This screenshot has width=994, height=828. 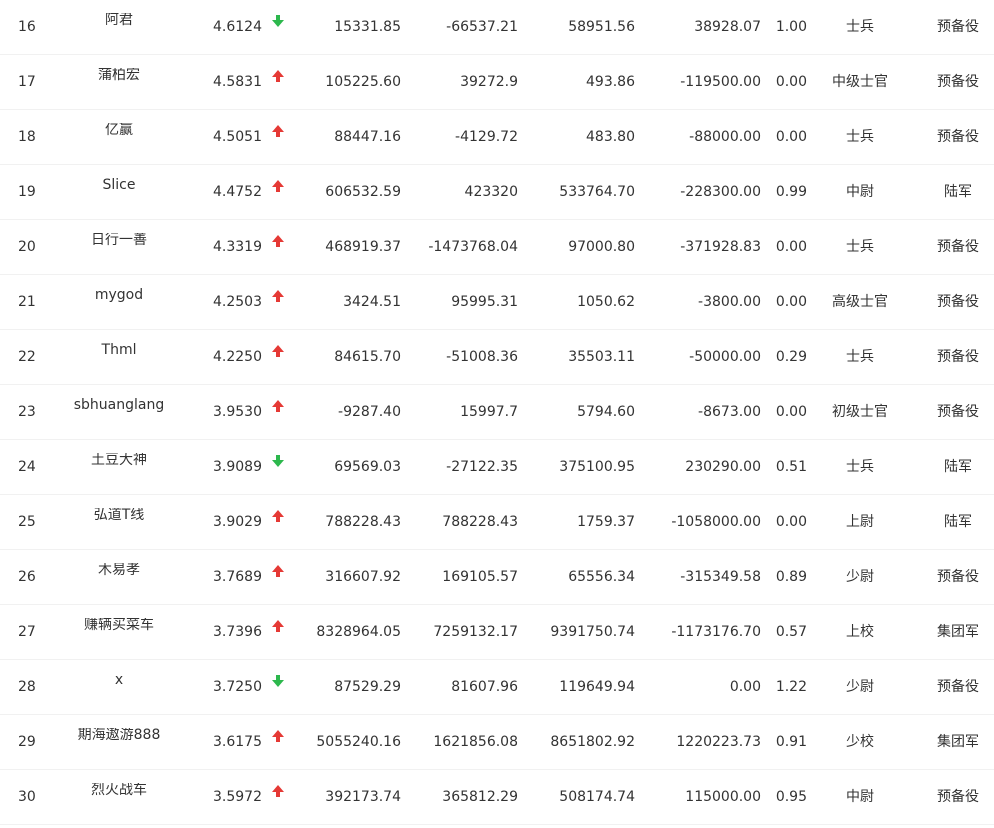 I want to click on score-cell: 3.7396, so click(x=237, y=632).